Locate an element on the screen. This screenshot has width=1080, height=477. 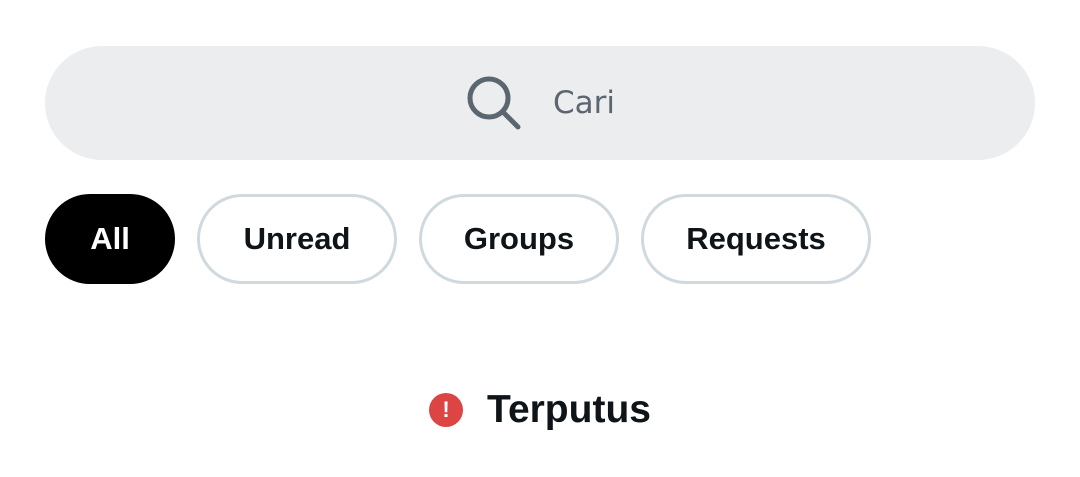
tab-groups: Groups is located at coordinates (519, 239).